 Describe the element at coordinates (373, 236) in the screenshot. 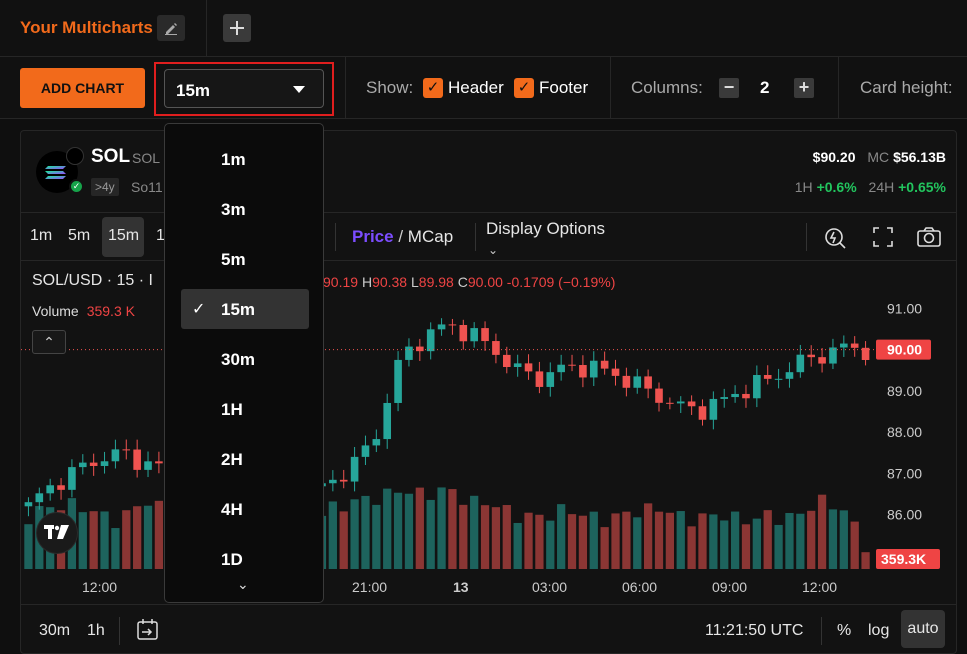

I see `price-toggle: Price` at that location.